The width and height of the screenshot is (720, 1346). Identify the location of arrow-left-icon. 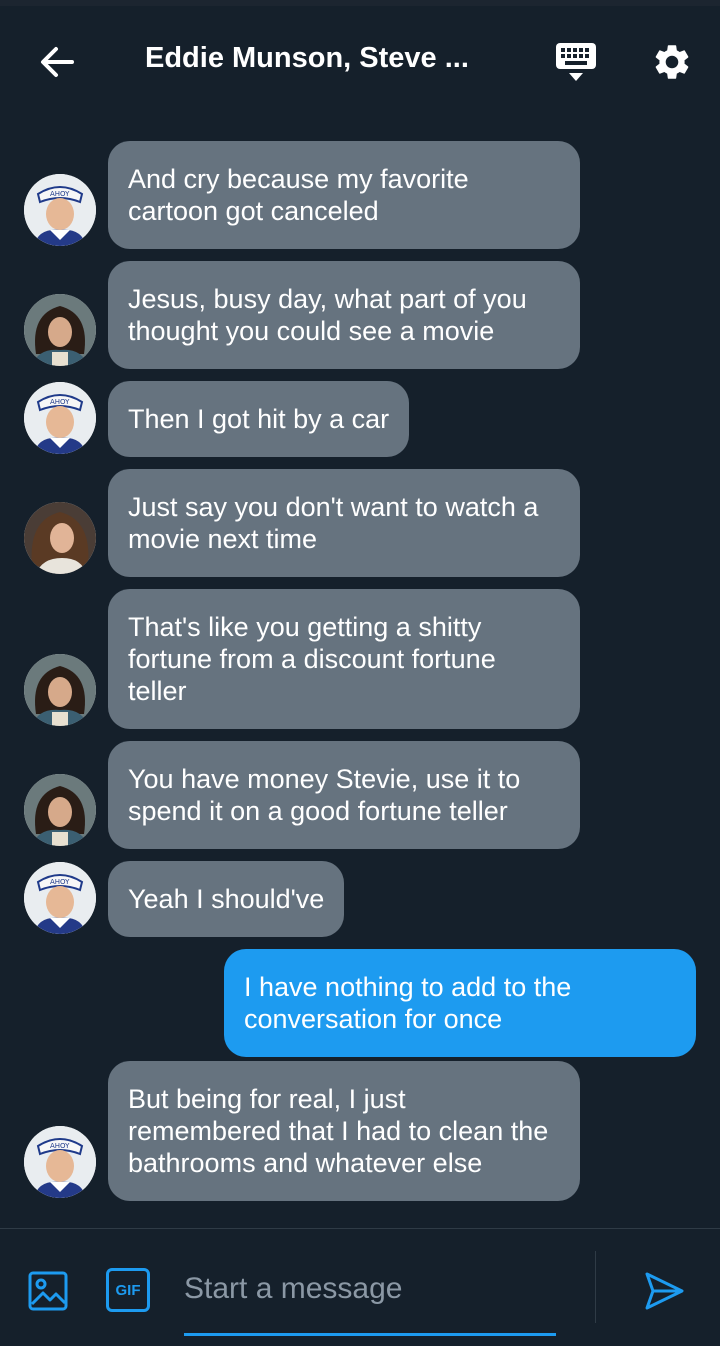
(57, 62).